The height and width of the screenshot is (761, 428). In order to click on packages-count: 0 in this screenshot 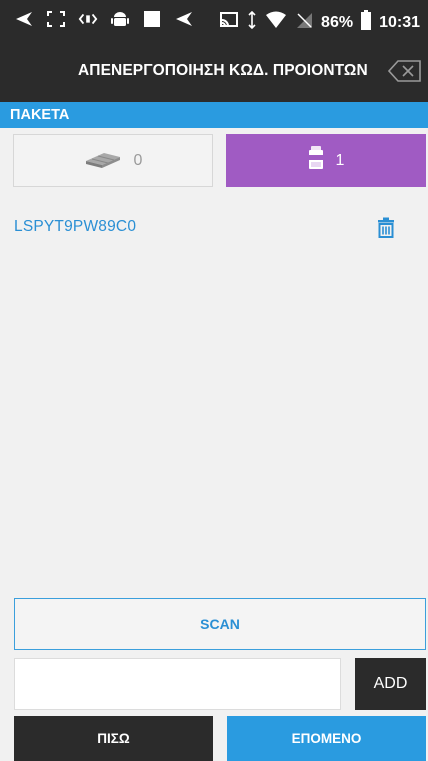, I will do `click(138, 160)`.